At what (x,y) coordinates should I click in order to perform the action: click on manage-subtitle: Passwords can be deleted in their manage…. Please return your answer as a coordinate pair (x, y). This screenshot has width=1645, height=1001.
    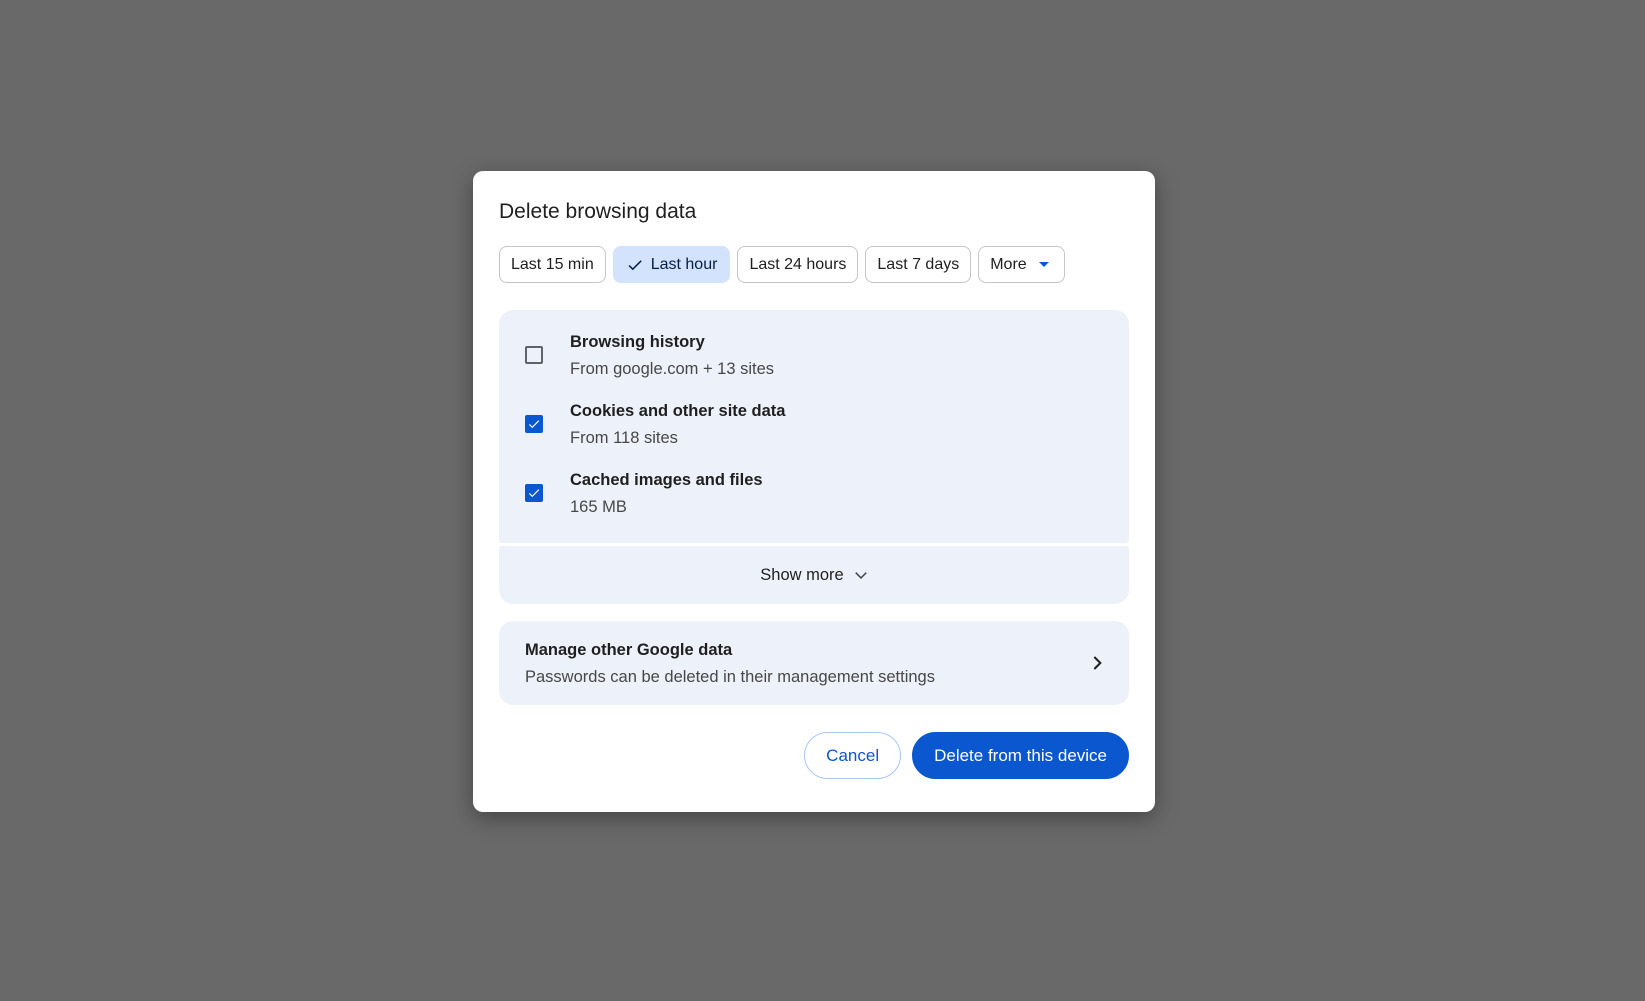
    Looking at the image, I should click on (730, 676).